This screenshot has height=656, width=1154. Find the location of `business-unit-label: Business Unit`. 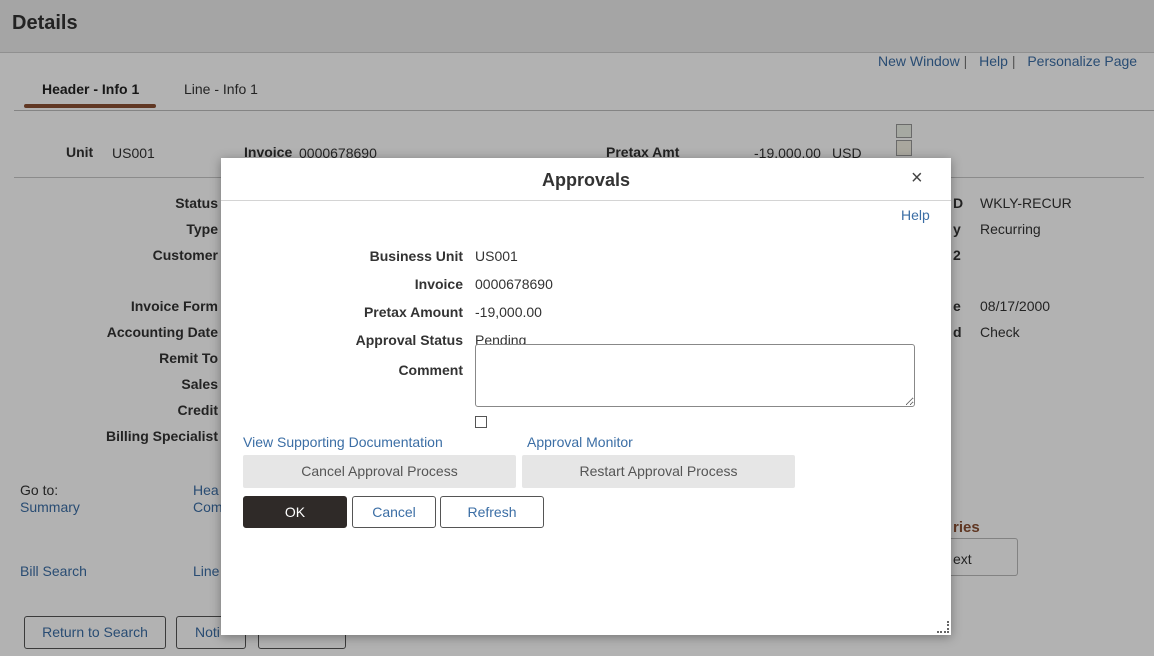

business-unit-label: Business Unit is located at coordinates (416, 256).